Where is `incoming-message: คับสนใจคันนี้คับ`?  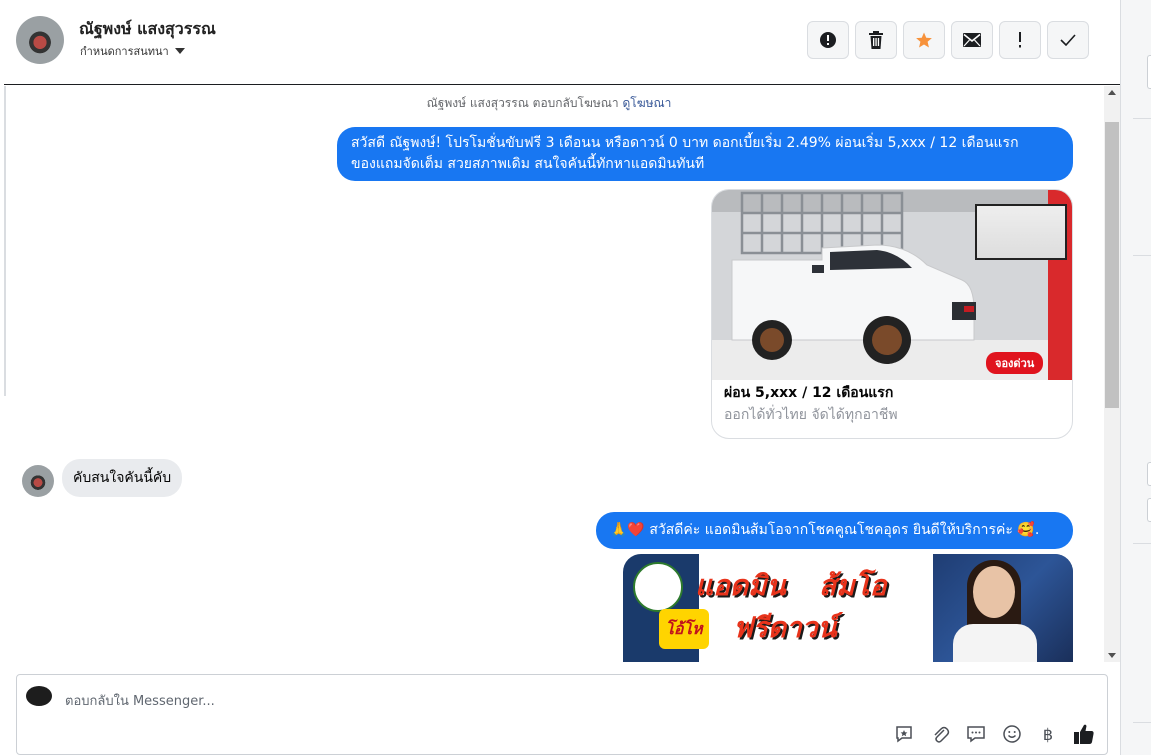
incoming-message: คับสนใจคันนี้คับ is located at coordinates (122, 478).